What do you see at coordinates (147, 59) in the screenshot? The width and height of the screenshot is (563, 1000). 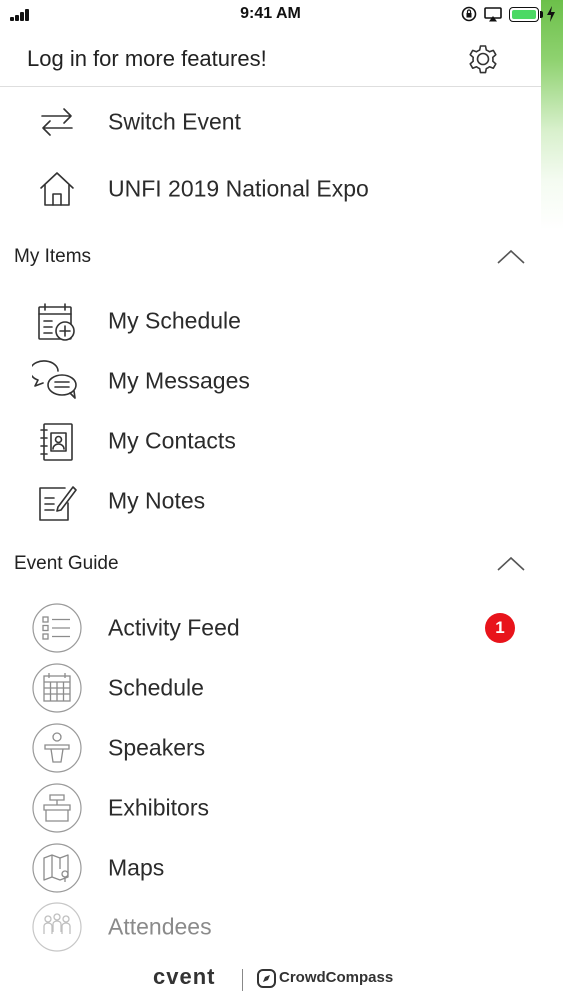 I see `login-prompt: Log in for more features!` at bounding box center [147, 59].